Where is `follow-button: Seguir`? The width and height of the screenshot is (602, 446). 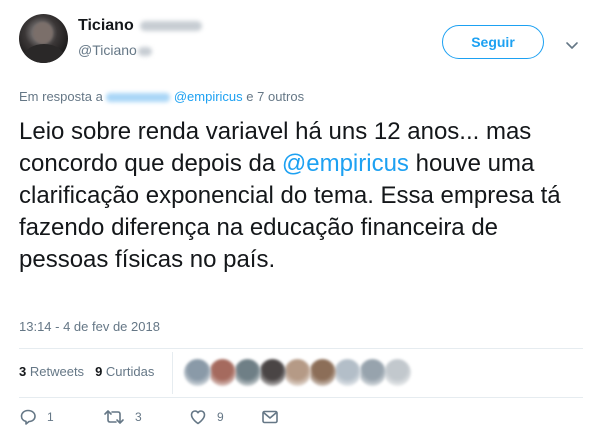 follow-button: Seguir is located at coordinates (493, 42).